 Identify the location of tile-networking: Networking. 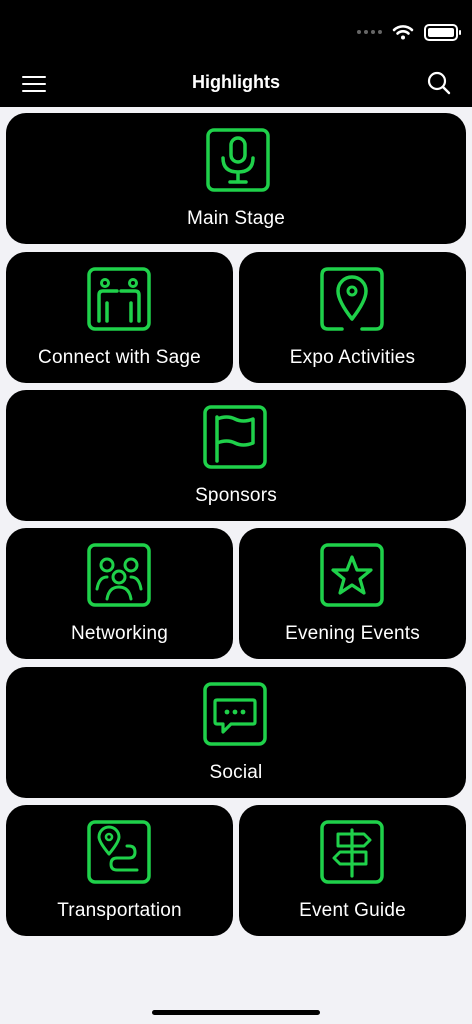
(119, 593).